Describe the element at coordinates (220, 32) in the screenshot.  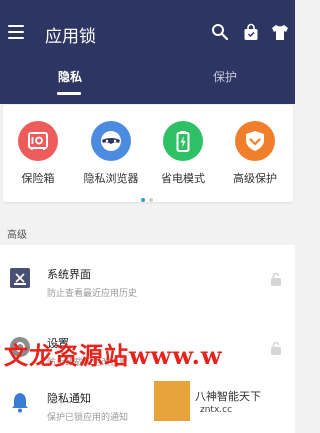
I see `search-icon` at that location.